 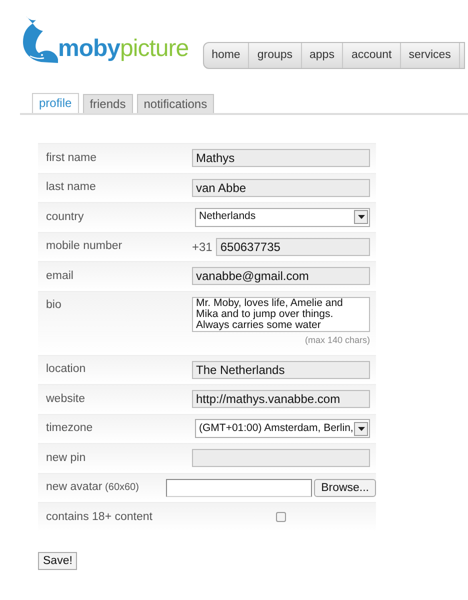 I want to click on field-label: country, so click(x=65, y=217).